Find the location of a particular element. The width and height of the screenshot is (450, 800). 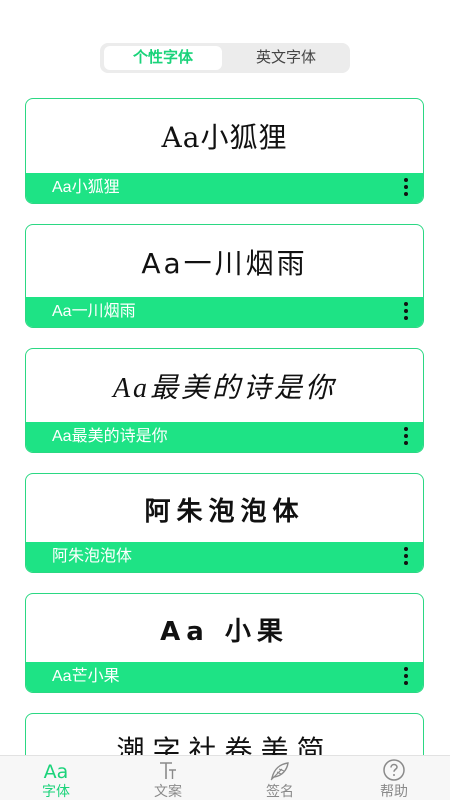

nav-copywriting: 文案 is located at coordinates (168, 778).